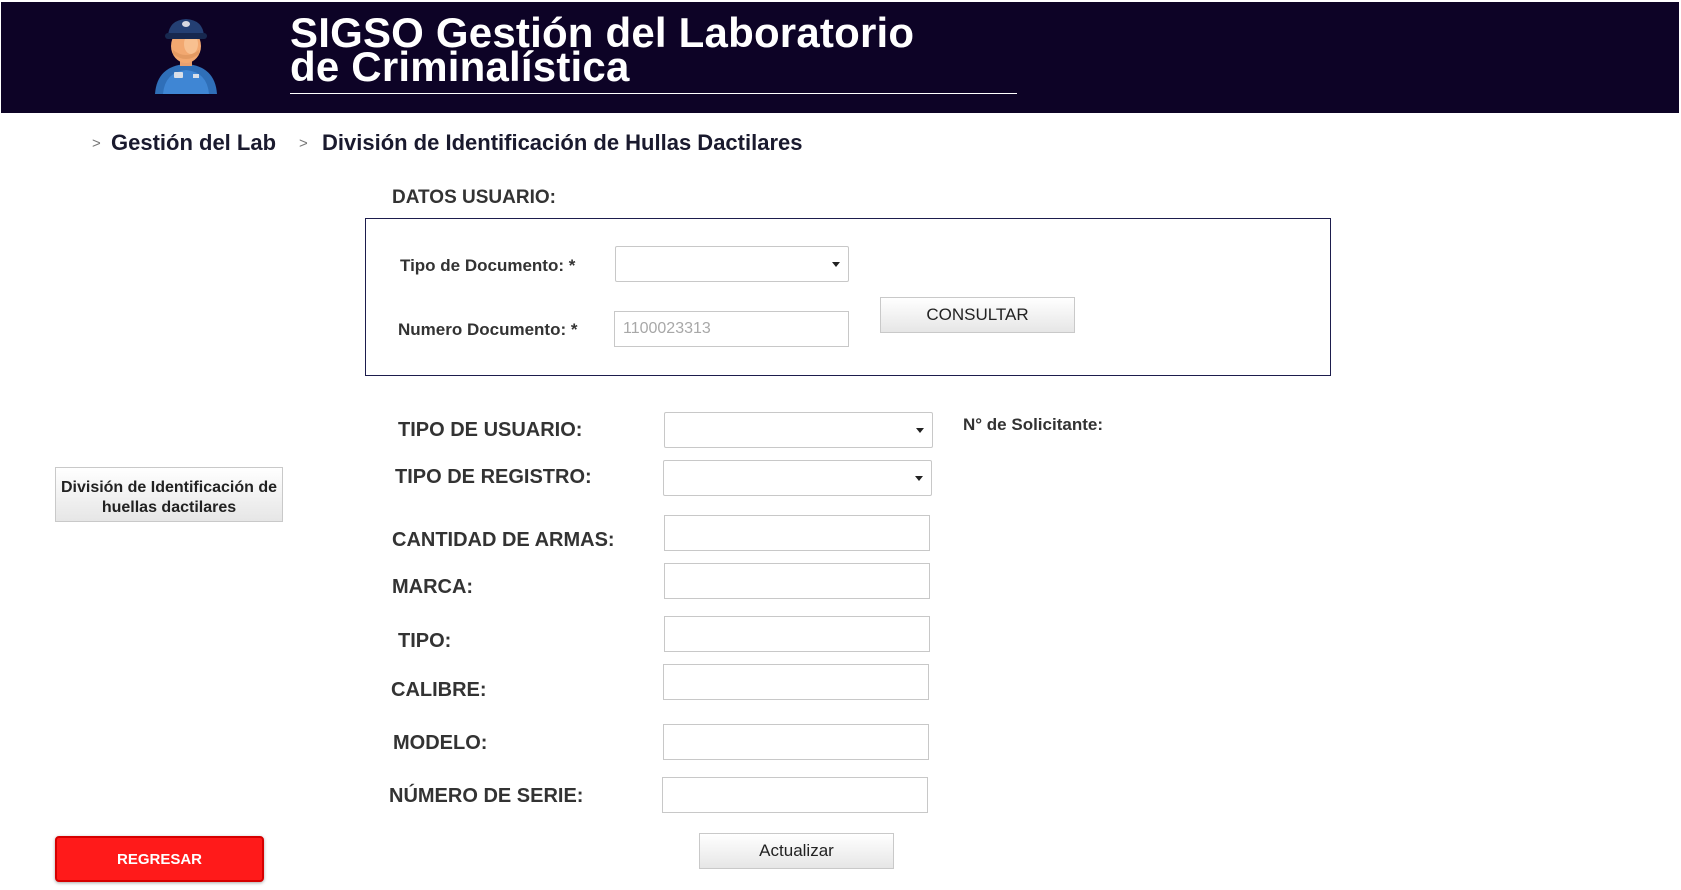 The height and width of the screenshot is (890, 1681). I want to click on brand-label: MARCA:, so click(433, 587).